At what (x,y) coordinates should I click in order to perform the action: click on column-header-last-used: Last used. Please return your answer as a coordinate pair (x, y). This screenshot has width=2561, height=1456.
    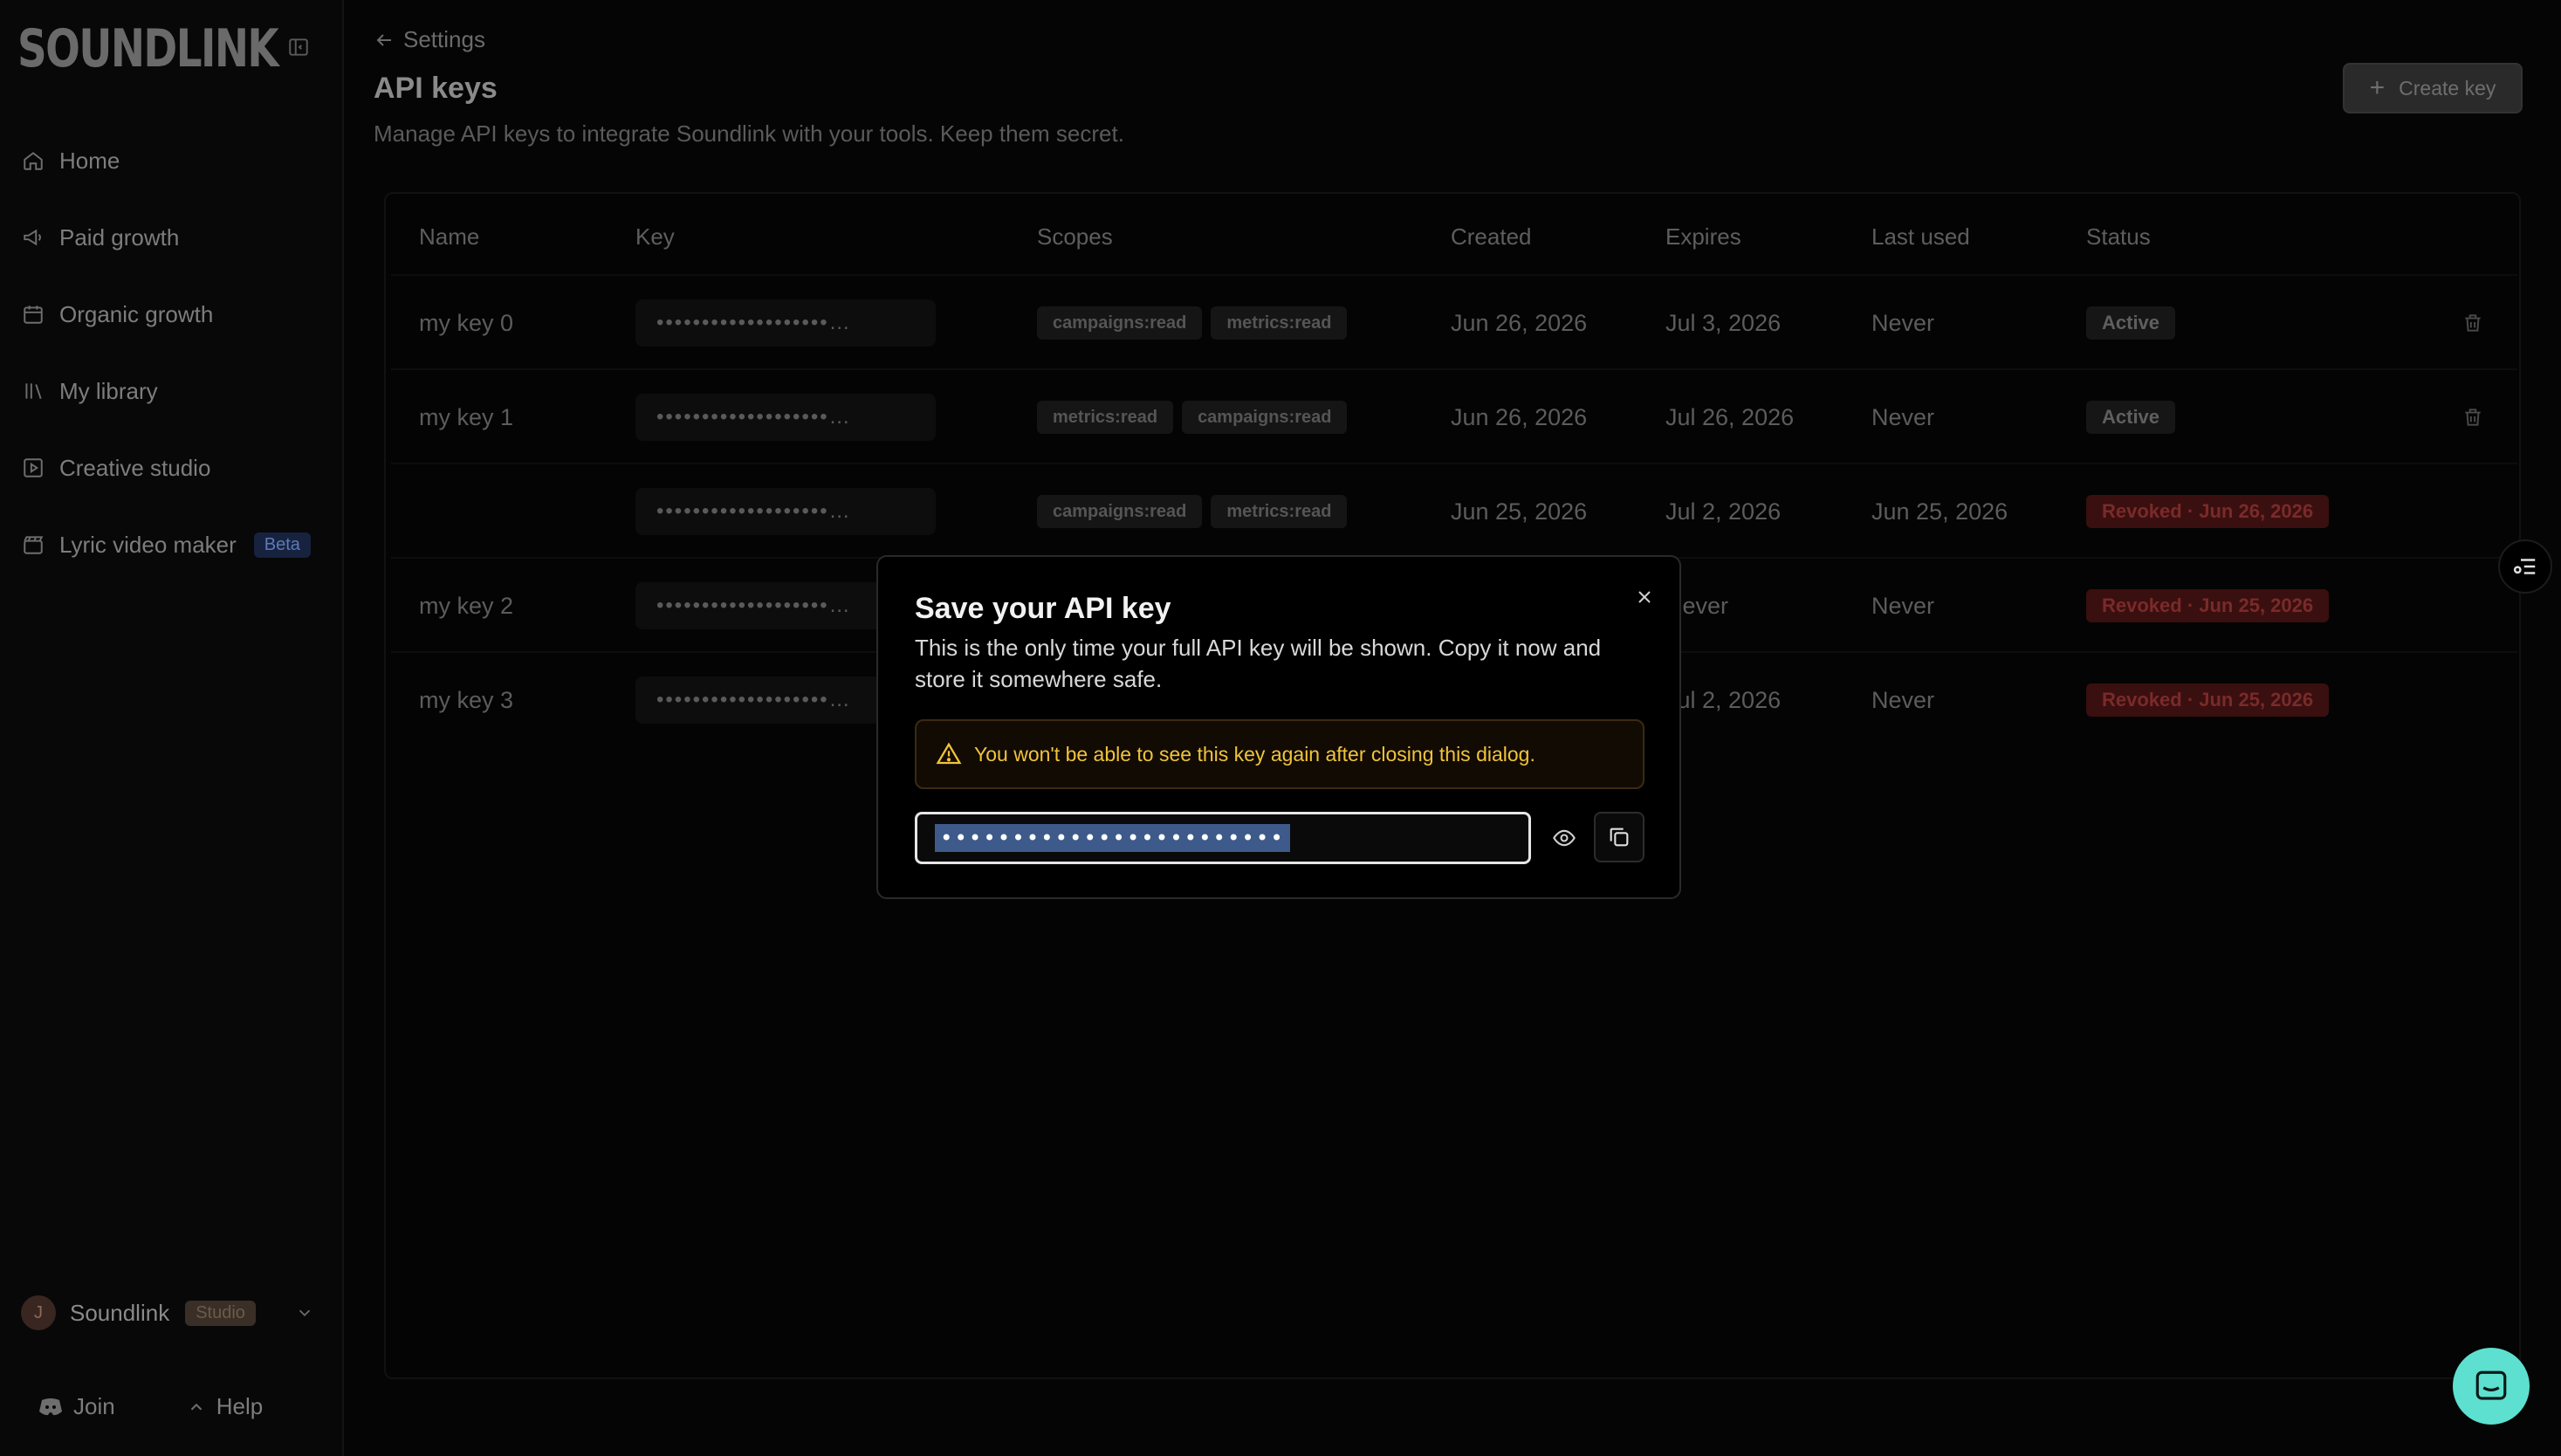
    Looking at the image, I should click on (1921, 237).